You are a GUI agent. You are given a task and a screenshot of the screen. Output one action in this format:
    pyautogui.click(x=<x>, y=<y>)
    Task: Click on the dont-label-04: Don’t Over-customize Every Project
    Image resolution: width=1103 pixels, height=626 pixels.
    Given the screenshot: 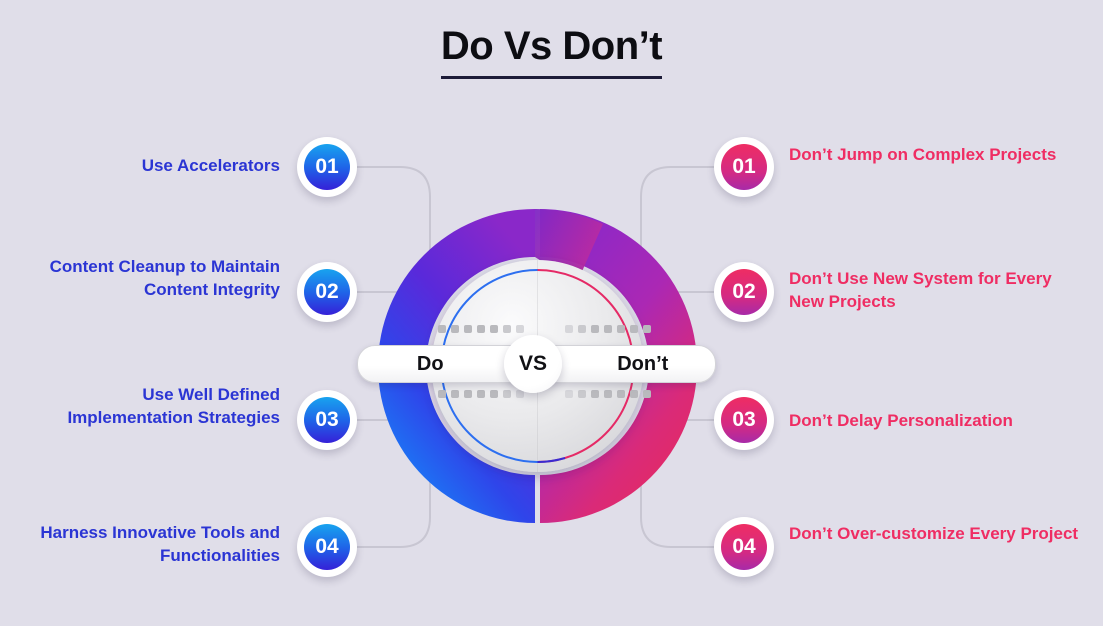 What is the action you would take?
    pyautogui.click(x=934, y=533)
    